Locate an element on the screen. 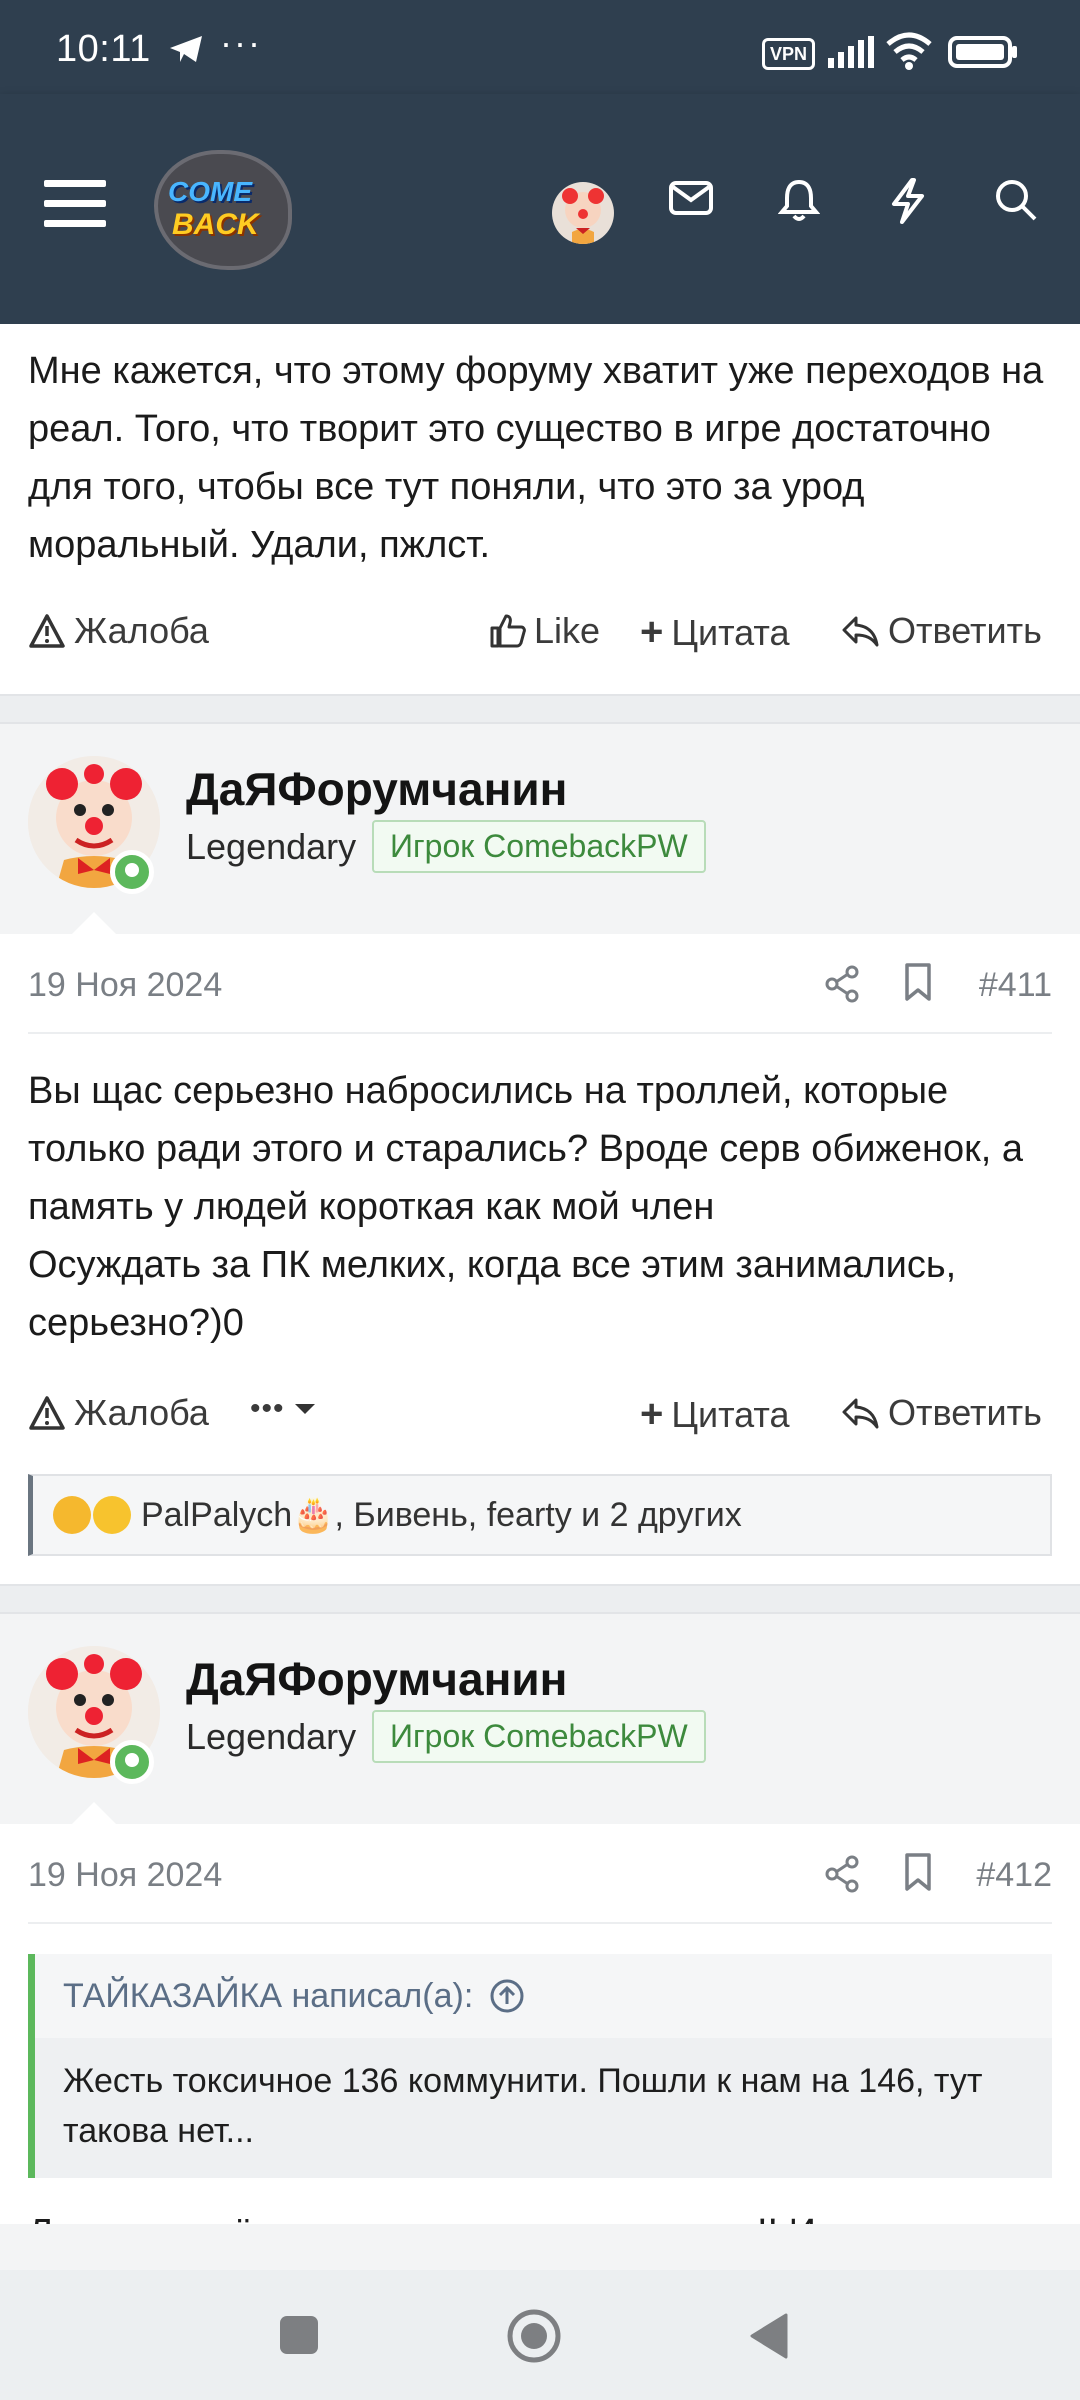  reactions-text: PalPalych🎂, Бивень, fearty и 2 других is located at coordinates (441, 1515).